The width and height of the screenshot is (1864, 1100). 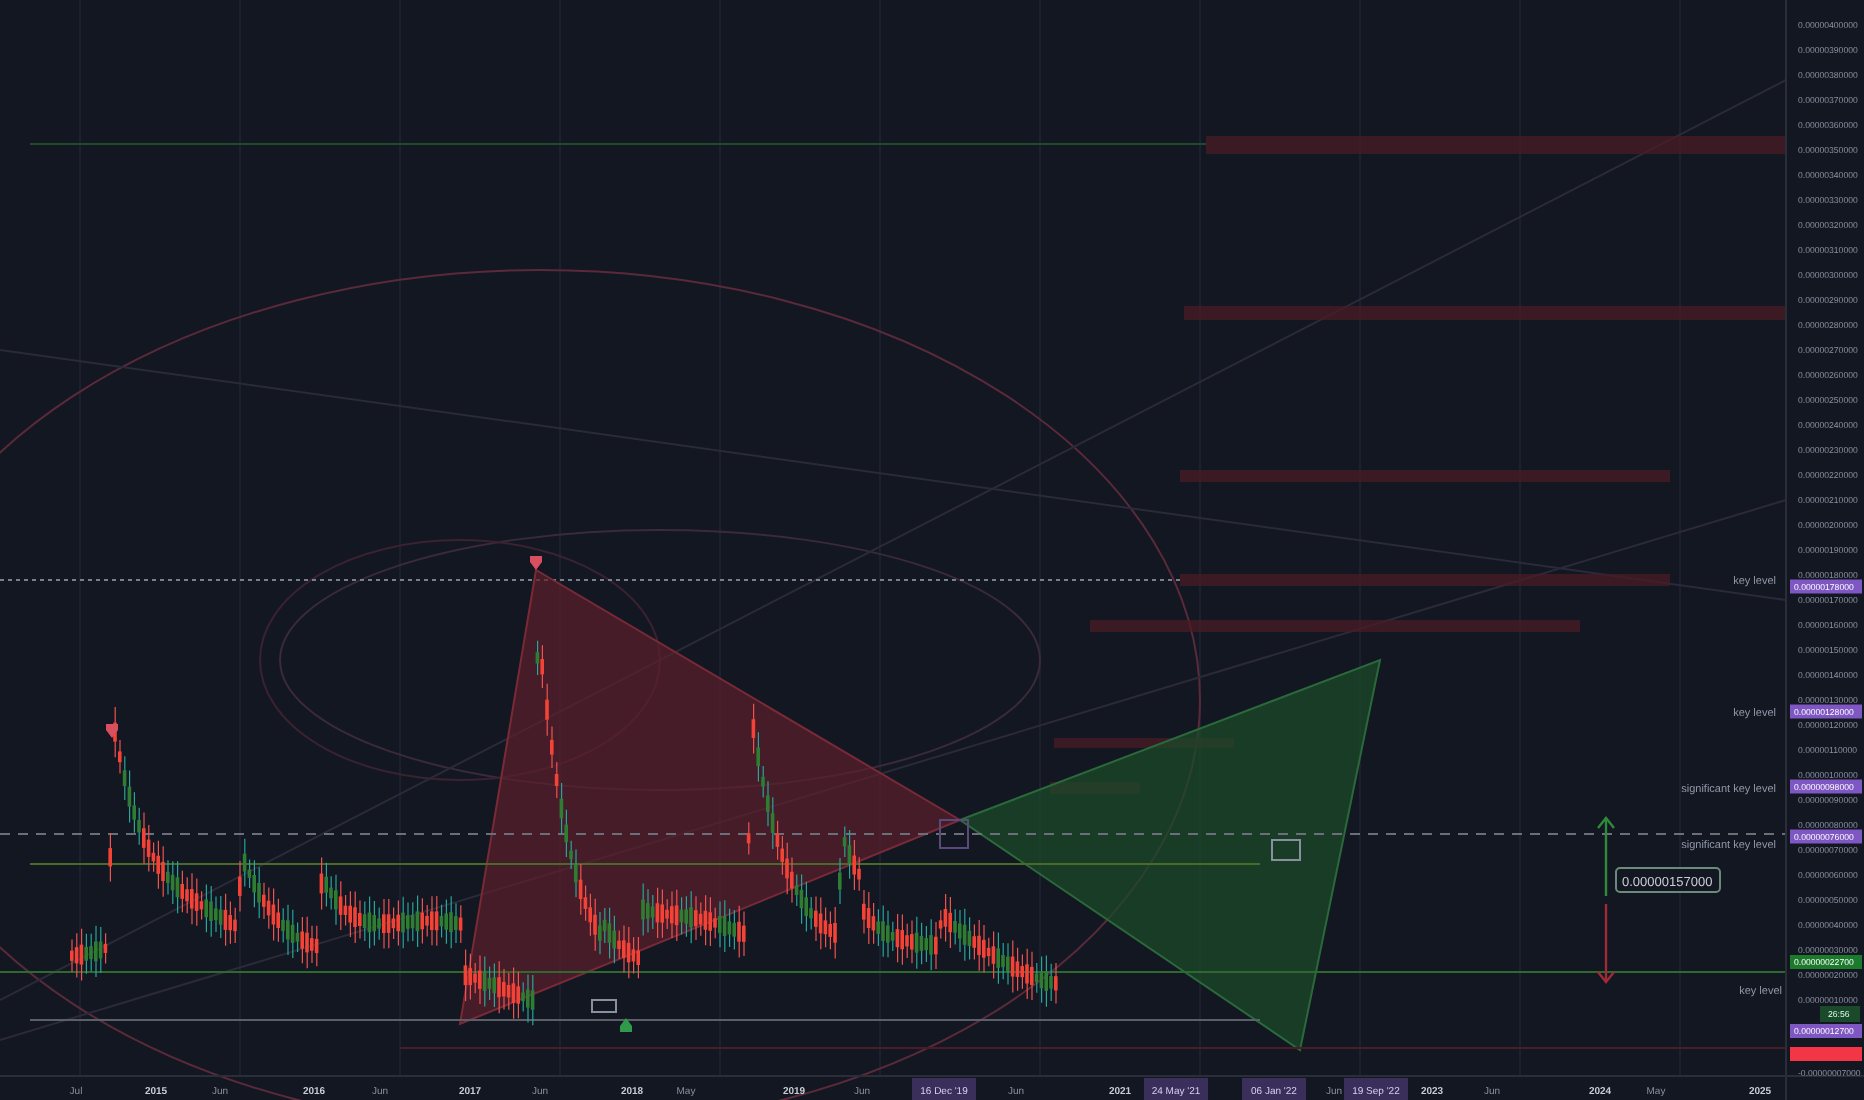 I want to click on measure-label-background, so click(x=1668, y=880).